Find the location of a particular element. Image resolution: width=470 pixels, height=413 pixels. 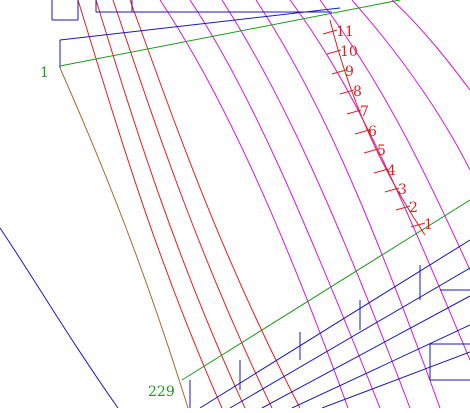

scale-label: 10 is located at coordinates (349, 52).